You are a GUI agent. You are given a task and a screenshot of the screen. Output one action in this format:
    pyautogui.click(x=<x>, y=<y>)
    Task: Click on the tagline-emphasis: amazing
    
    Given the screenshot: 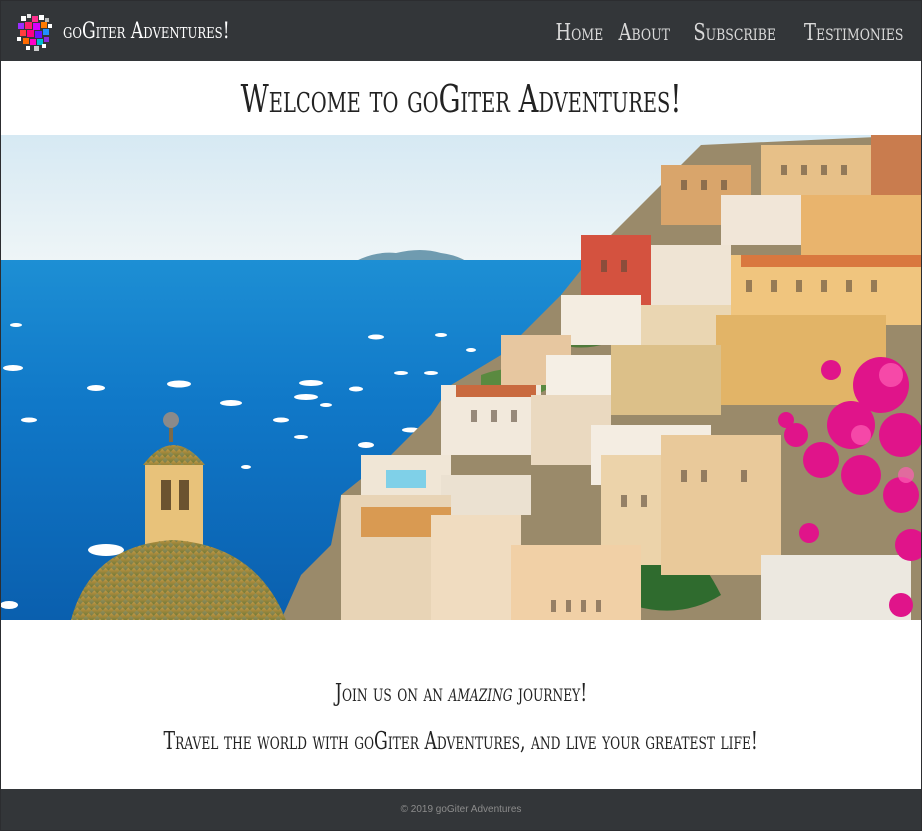 What is the action you would take?
    pyautogui.click(x=480, y=693)
    